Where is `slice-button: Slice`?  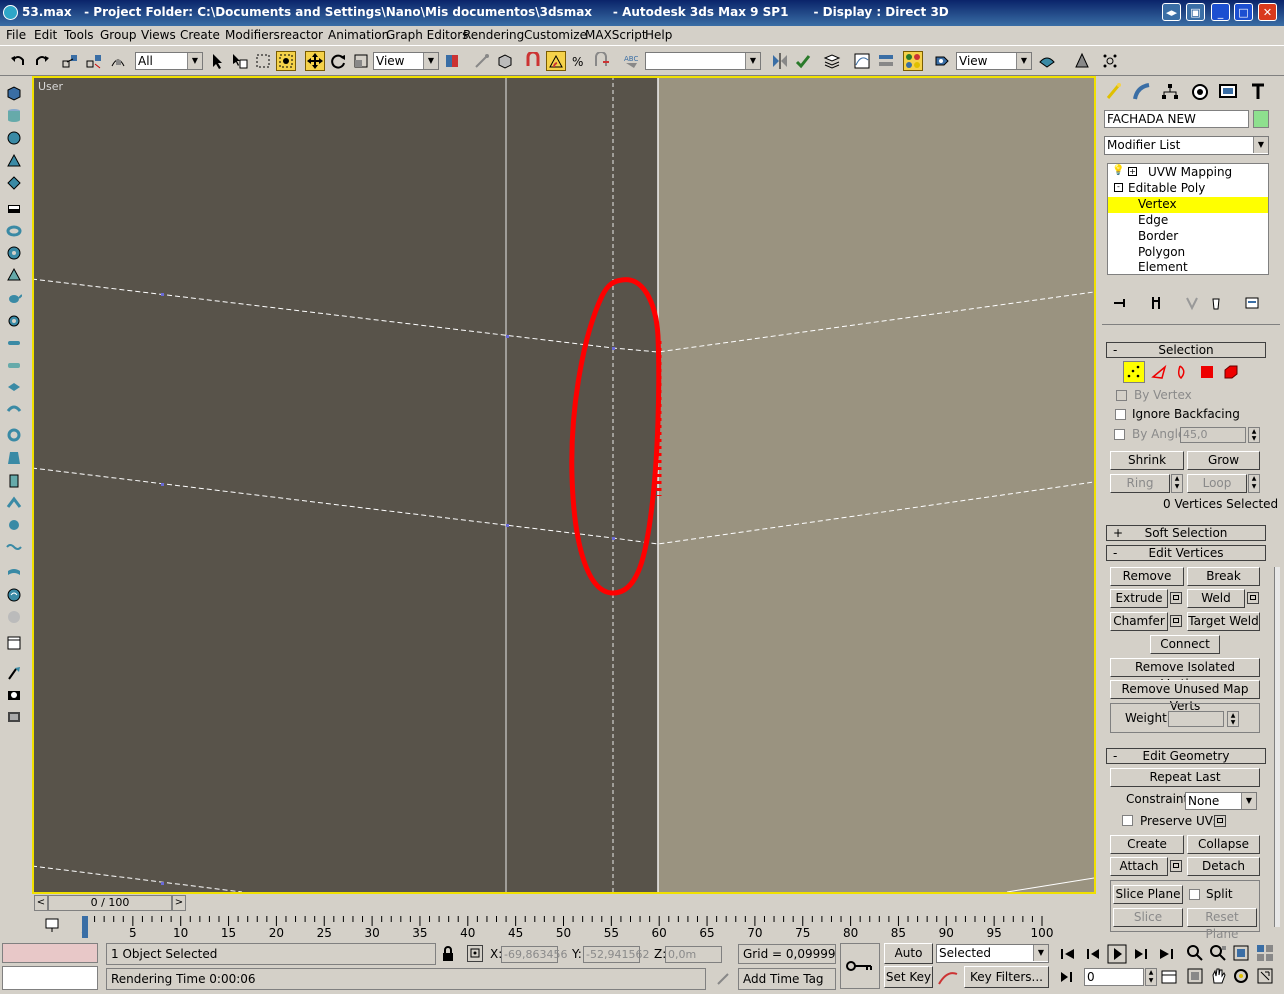
slice-button: Slice is located at coordinates (1148, 917).